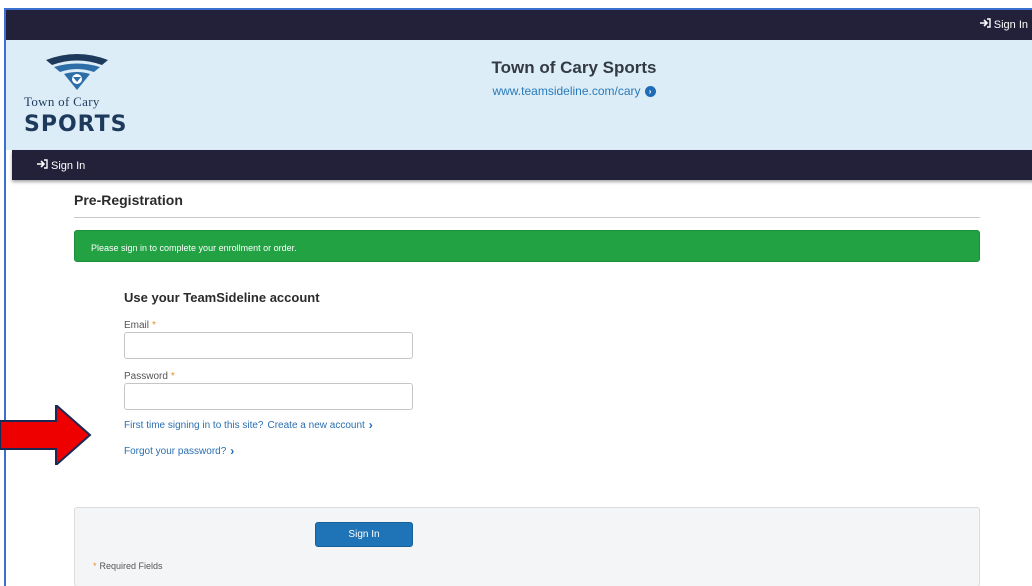  I want to click on site-title: Town of Cary Sports, so click(574, 67).